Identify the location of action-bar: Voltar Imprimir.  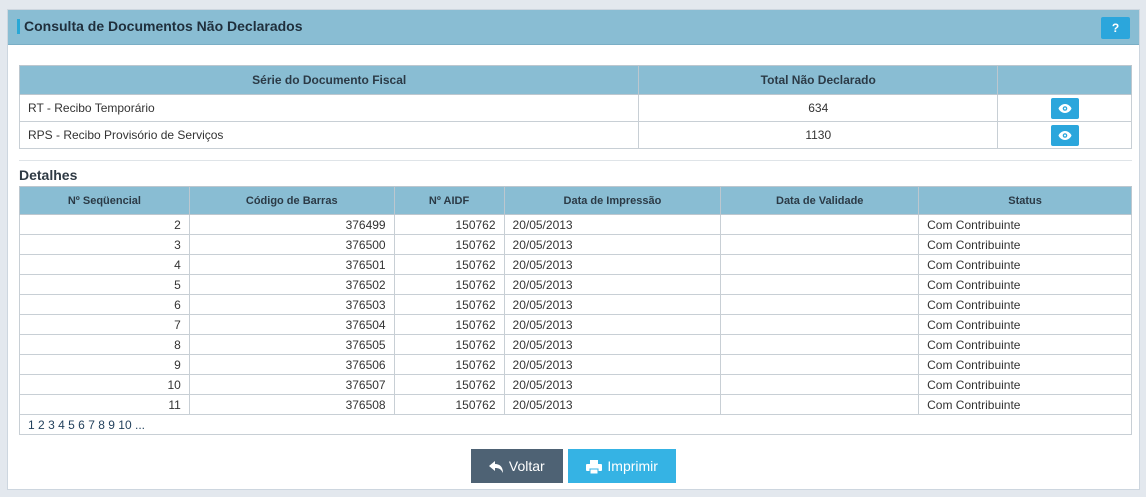
(573, 466).